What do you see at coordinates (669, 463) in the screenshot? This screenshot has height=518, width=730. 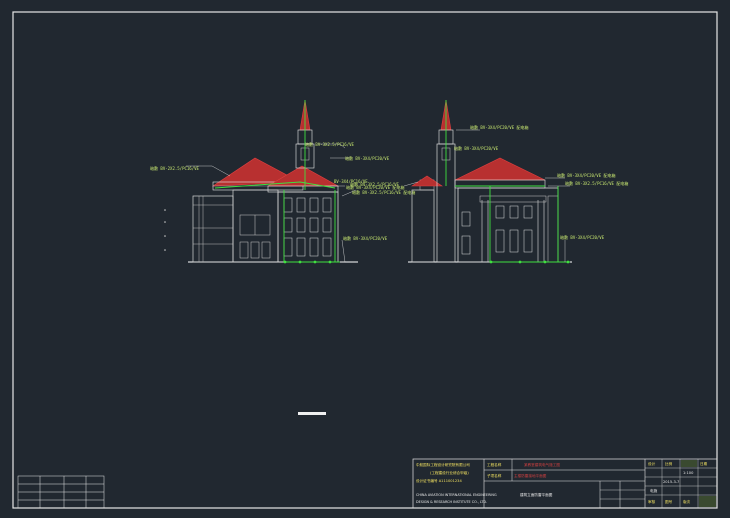 I see `meta-top-2: 比例` at bounding box center [669, 463].